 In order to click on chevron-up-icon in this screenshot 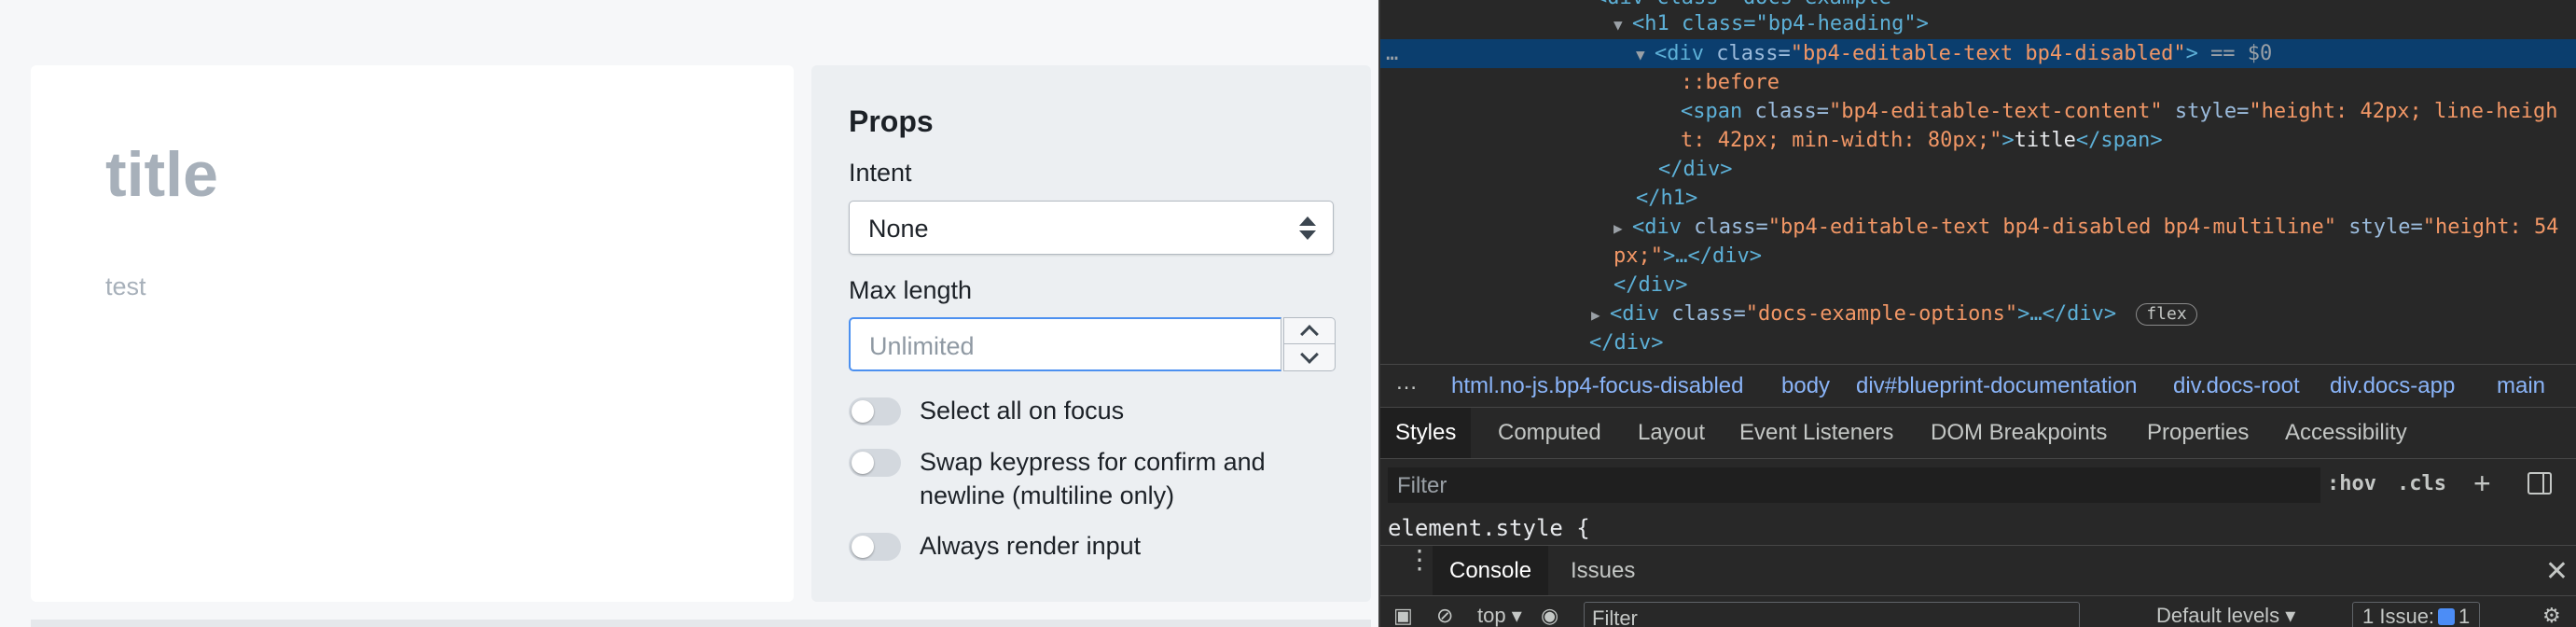, I will do `click(1309, 334)`.